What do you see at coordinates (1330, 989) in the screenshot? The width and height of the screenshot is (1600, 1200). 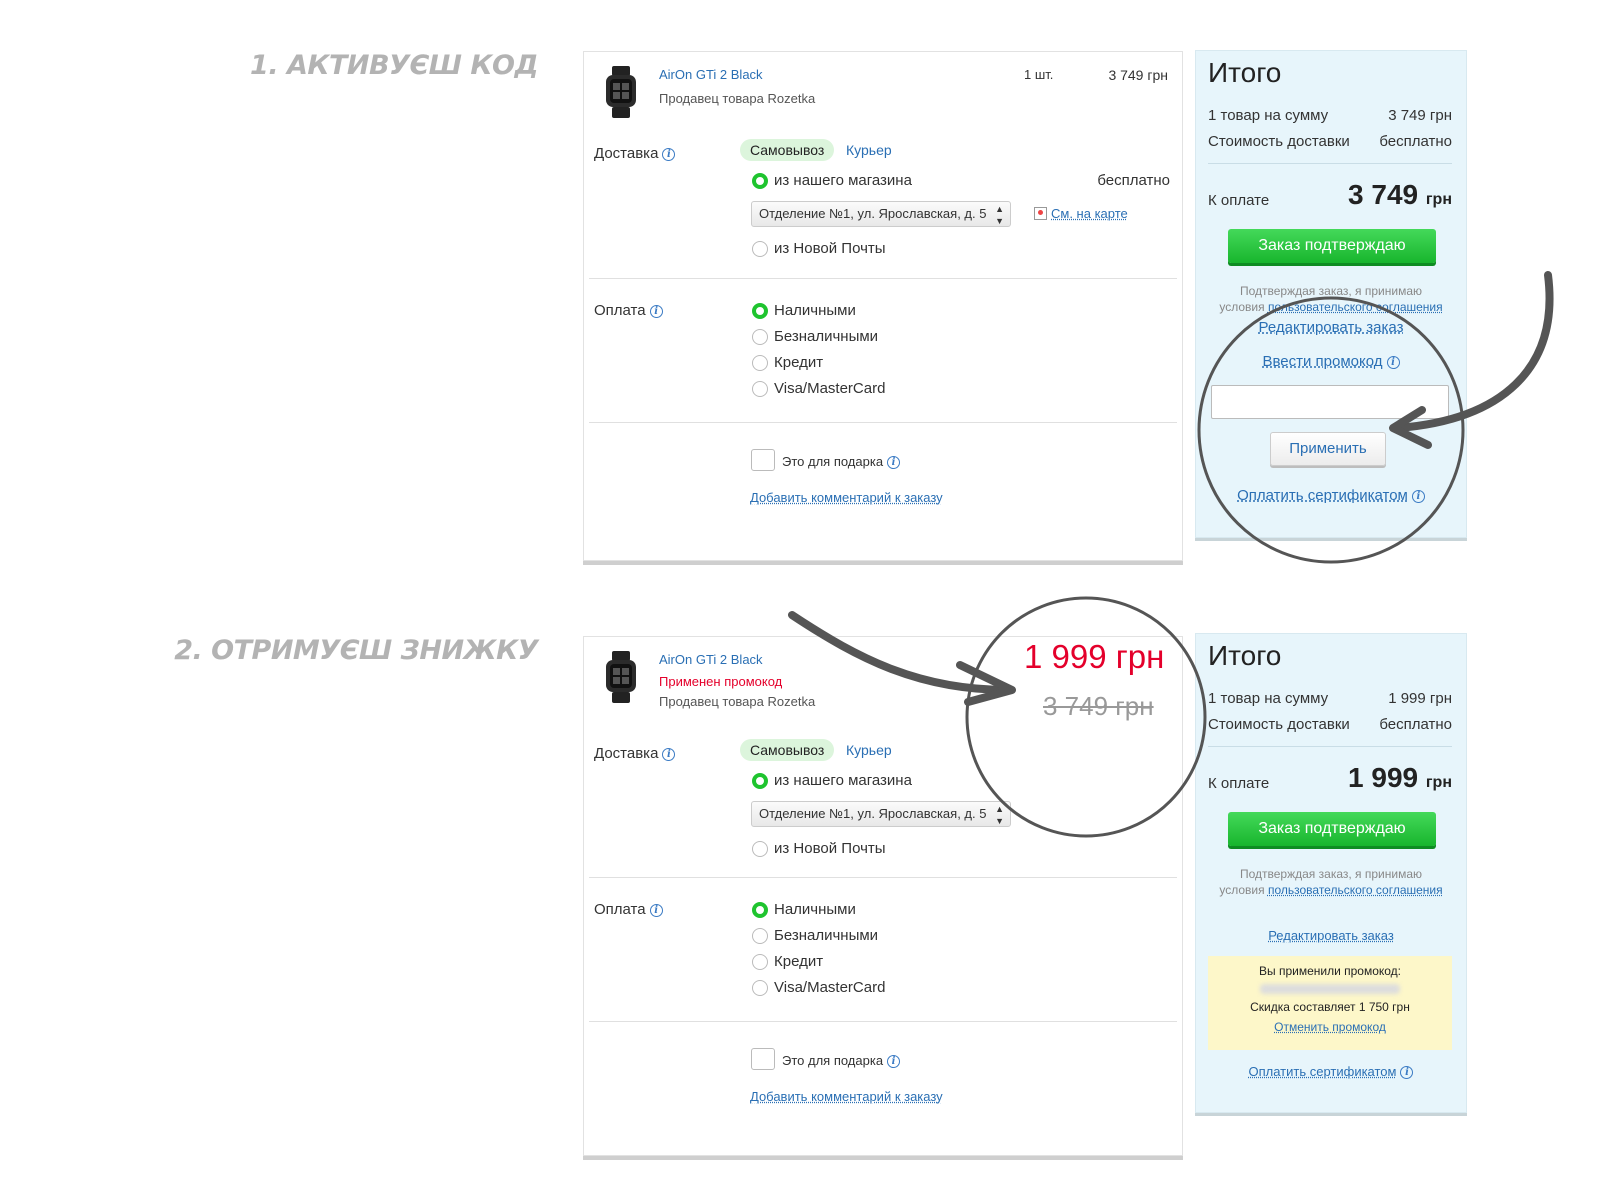 I see `promo-code-blurred` at bounding box center [1330, 989].